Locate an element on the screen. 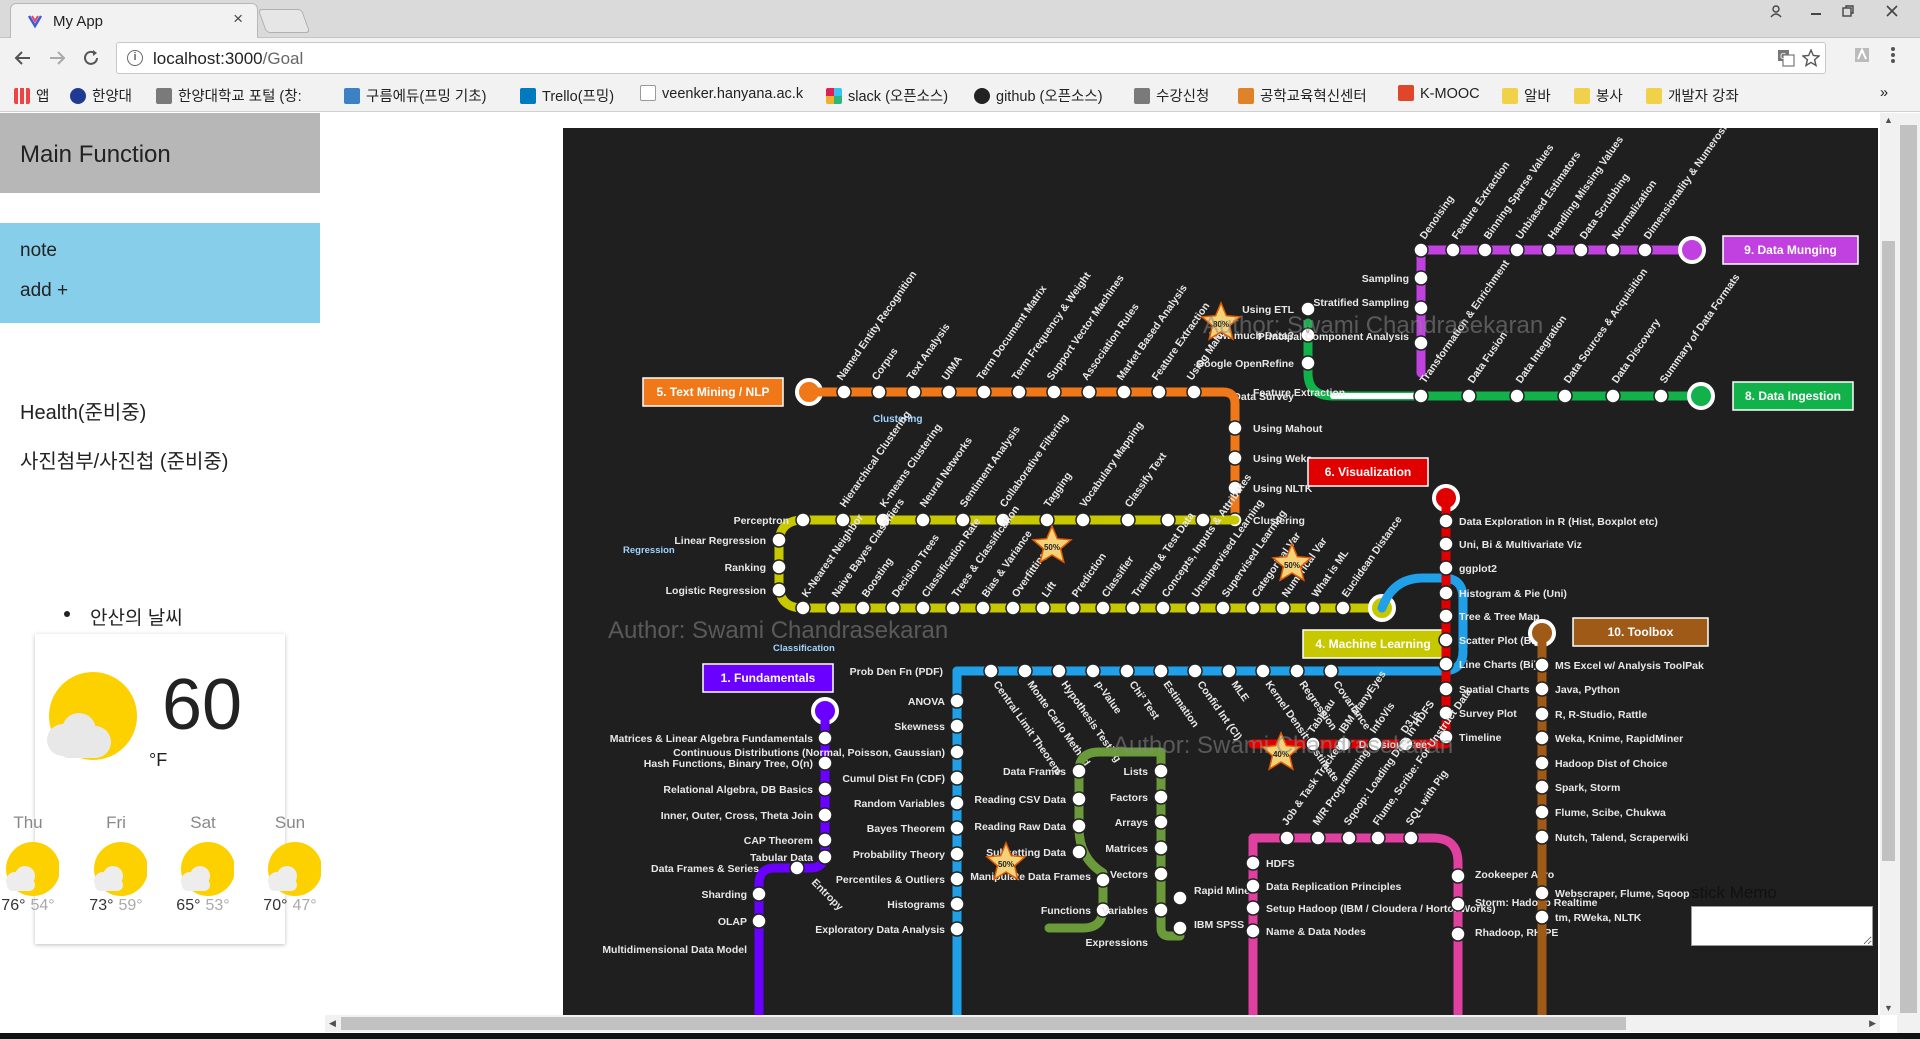 The width and height of the screenshot is (1920, 1039). page-vertical-scroll-thumb is located at coordinates (1908, 569).